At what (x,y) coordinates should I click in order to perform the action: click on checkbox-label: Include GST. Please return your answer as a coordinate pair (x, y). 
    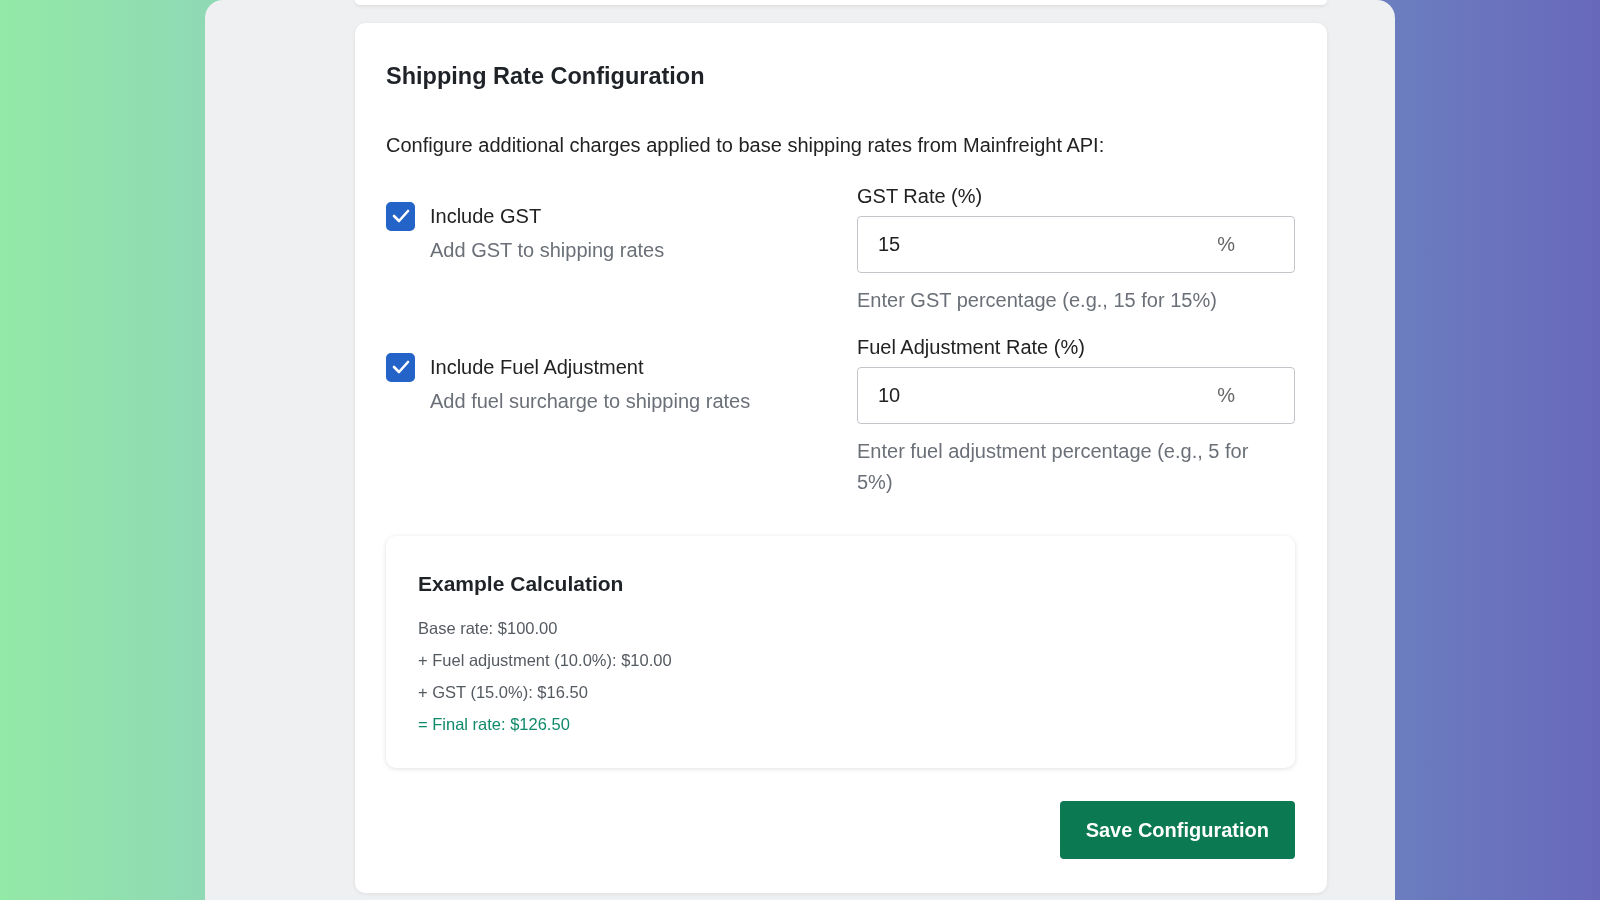
    Looking at the image, I should click on (634, 216).